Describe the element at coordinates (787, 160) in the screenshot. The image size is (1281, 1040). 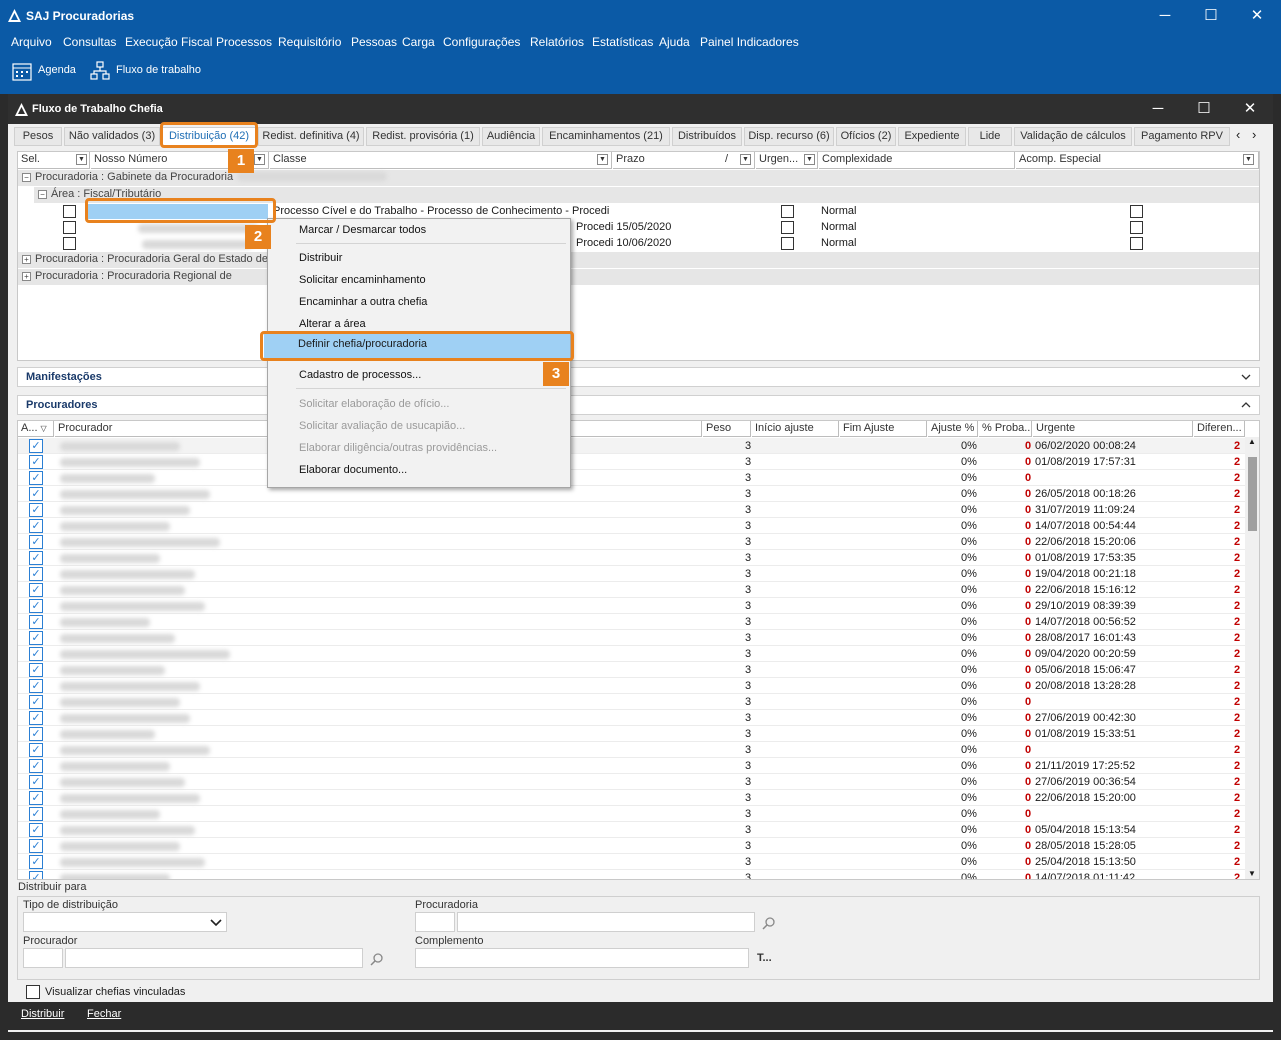
I see `col-urgente: Urgen... ▼` at that location.